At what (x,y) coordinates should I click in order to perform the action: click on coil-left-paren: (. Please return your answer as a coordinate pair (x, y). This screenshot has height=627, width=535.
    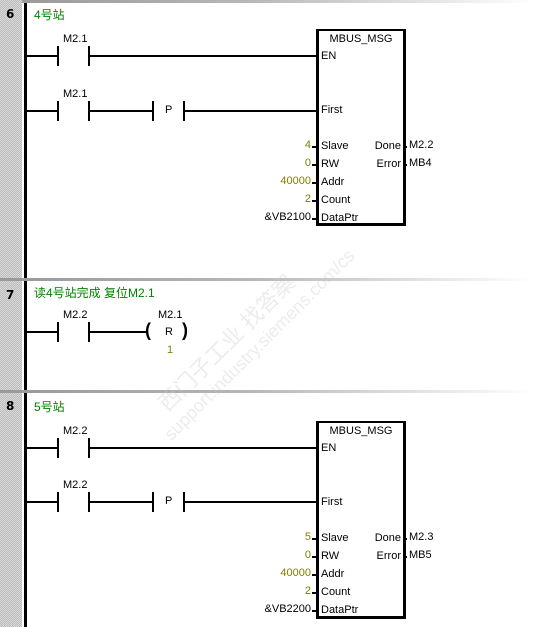
    Looking at the image, I should click on (148, 330).